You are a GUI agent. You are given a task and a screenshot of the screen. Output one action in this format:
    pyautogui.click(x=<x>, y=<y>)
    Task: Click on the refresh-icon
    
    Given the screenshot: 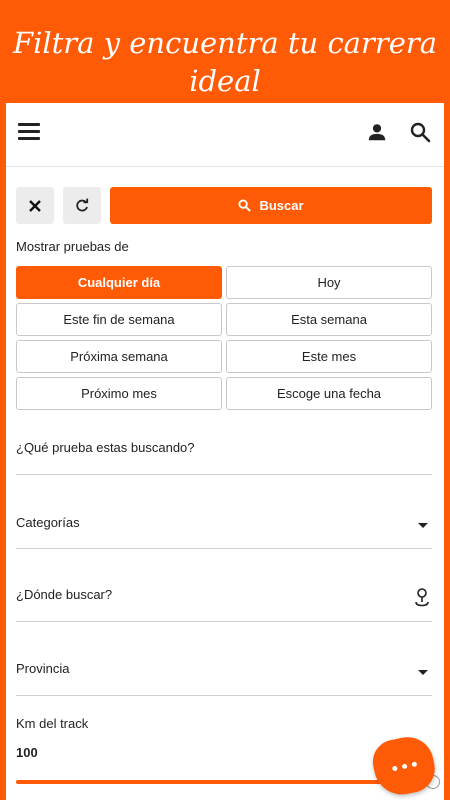 What is the action you would take?
    pyautogui.click(x=82, y=204)
    